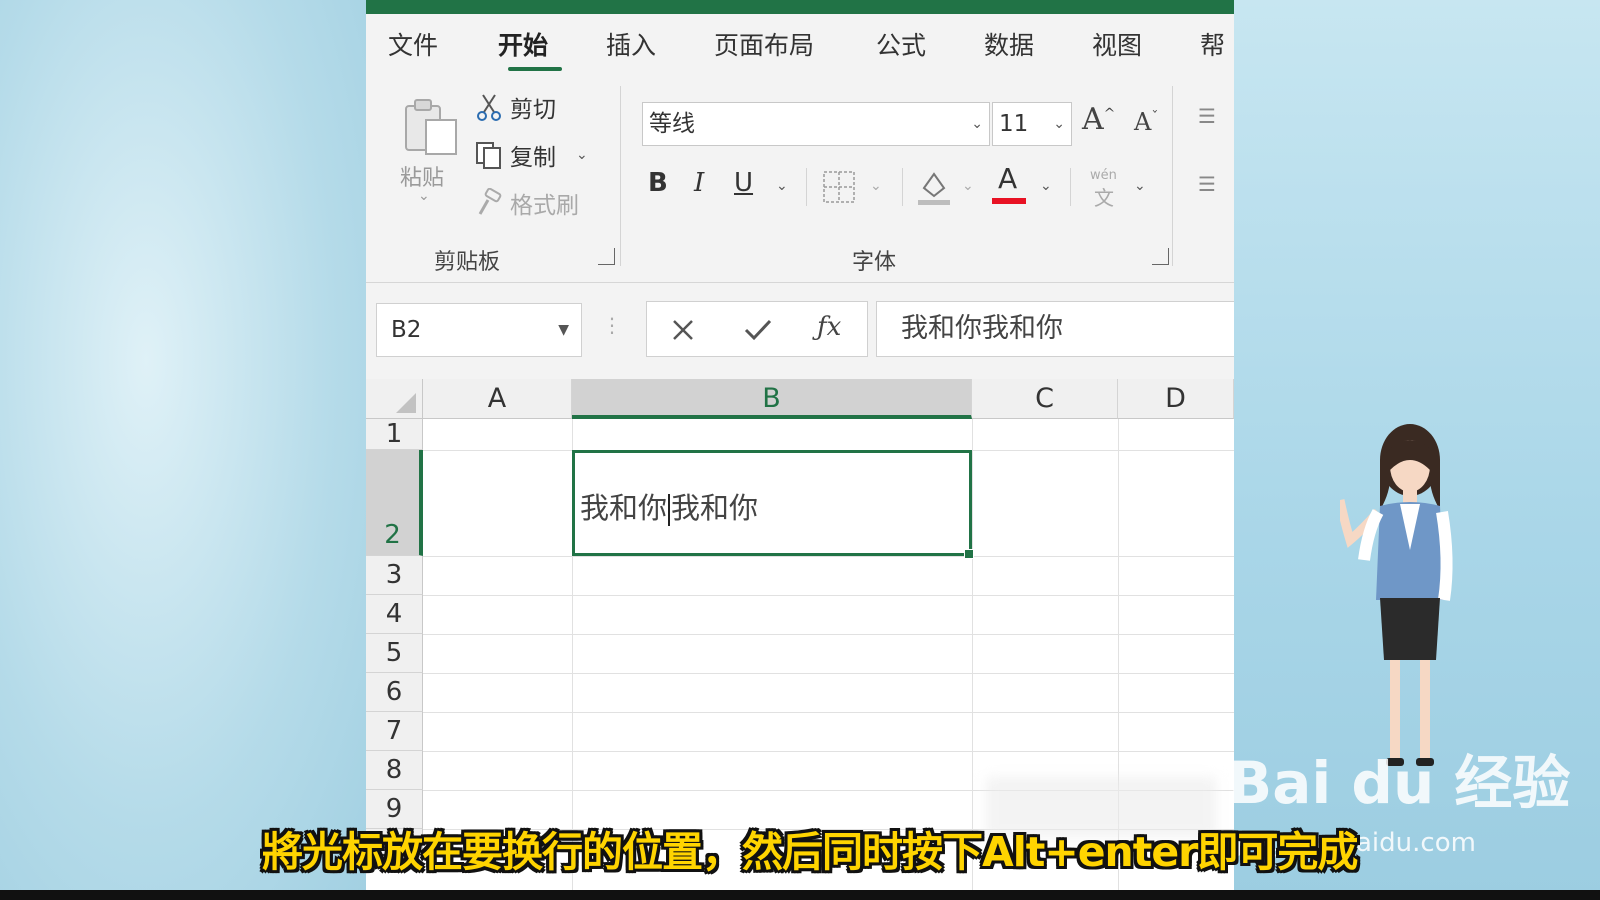 The image size is (1600, 900). I want to click on bold-button: B, so click(658, 183).